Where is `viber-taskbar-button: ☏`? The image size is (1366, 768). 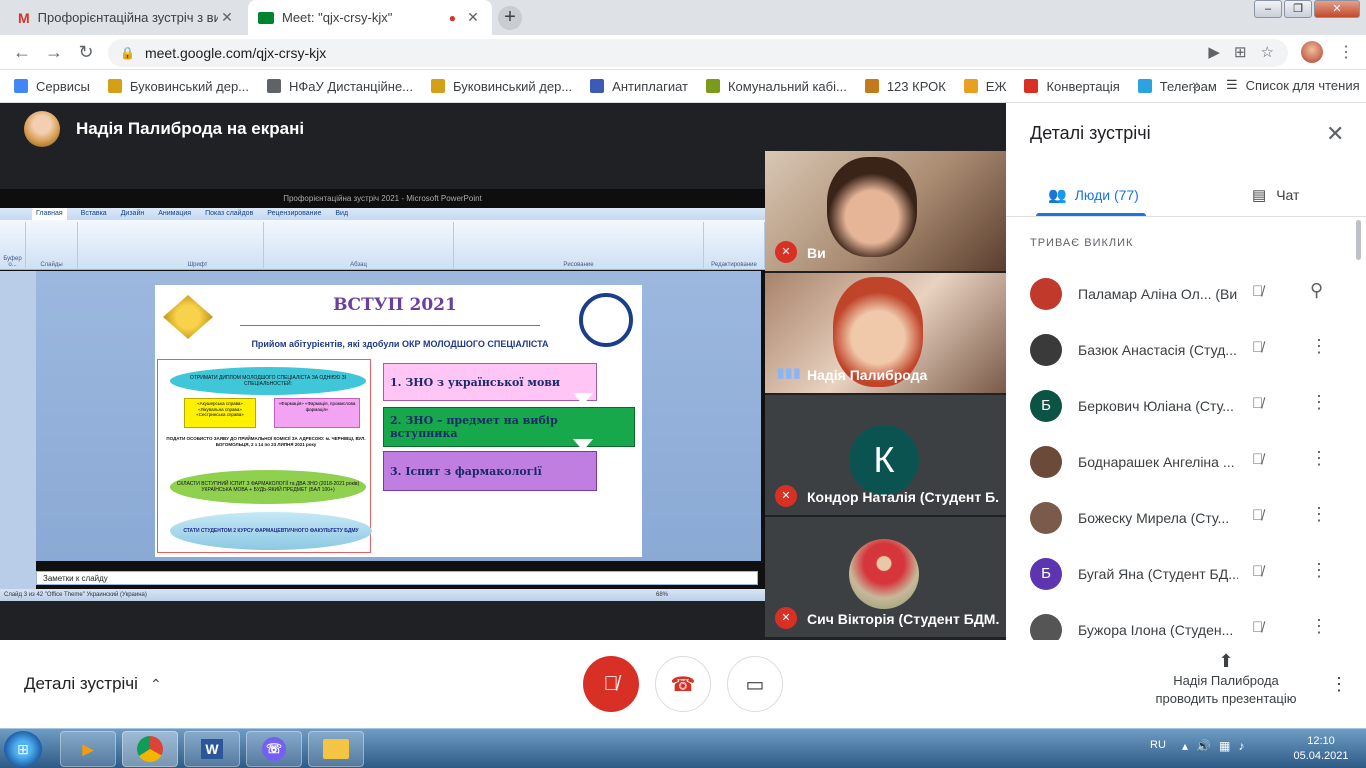 viber-taskbar-button: ☏ is located at coordinates (274, 749).